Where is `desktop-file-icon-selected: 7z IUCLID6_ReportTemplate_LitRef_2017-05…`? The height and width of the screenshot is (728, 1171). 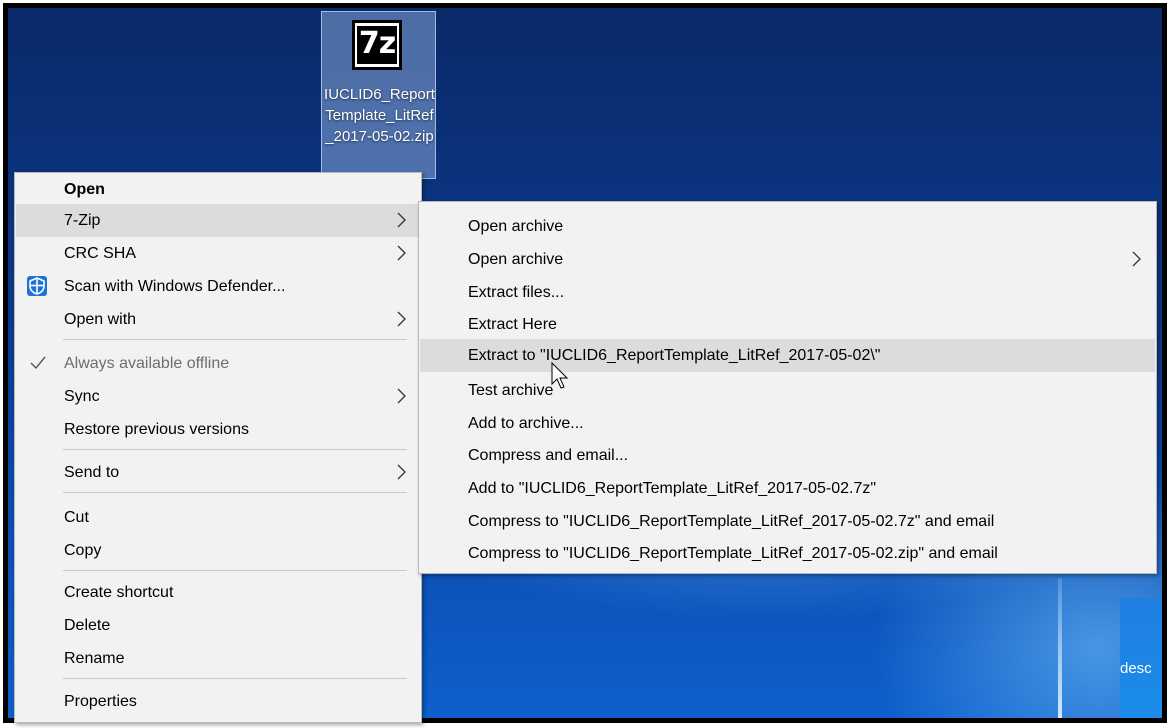 desktop-file-icon-selected: 7z IUCLID6_ReportTemplate_LitRef_2017-05… is located at coordinates (378, 95).